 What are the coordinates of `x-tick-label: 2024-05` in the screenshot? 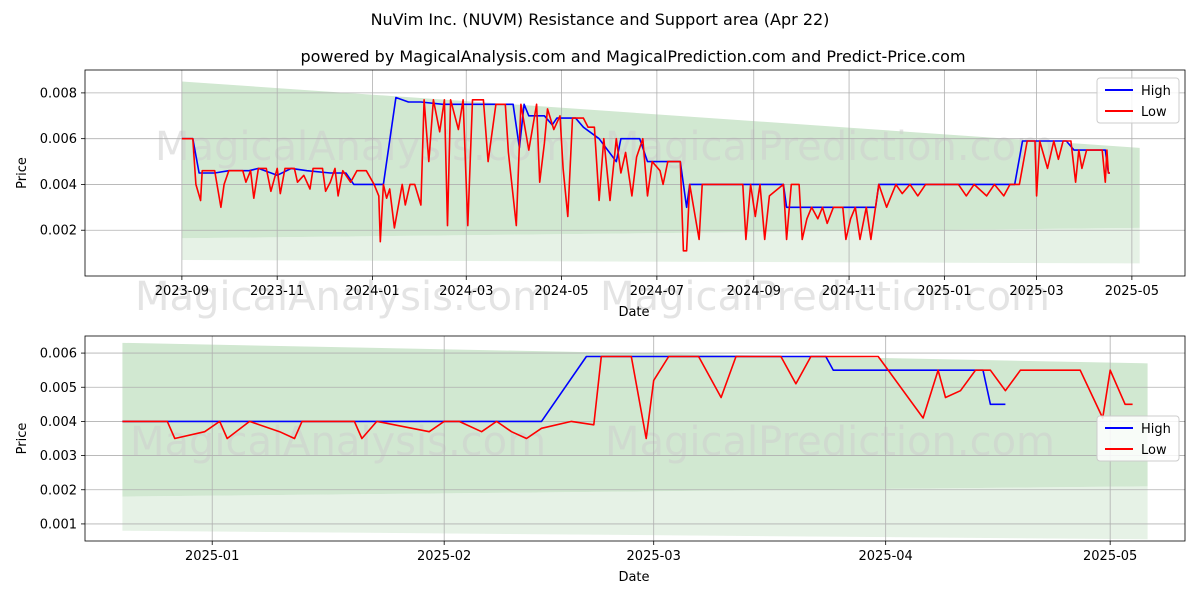 It's located at (561, 291).